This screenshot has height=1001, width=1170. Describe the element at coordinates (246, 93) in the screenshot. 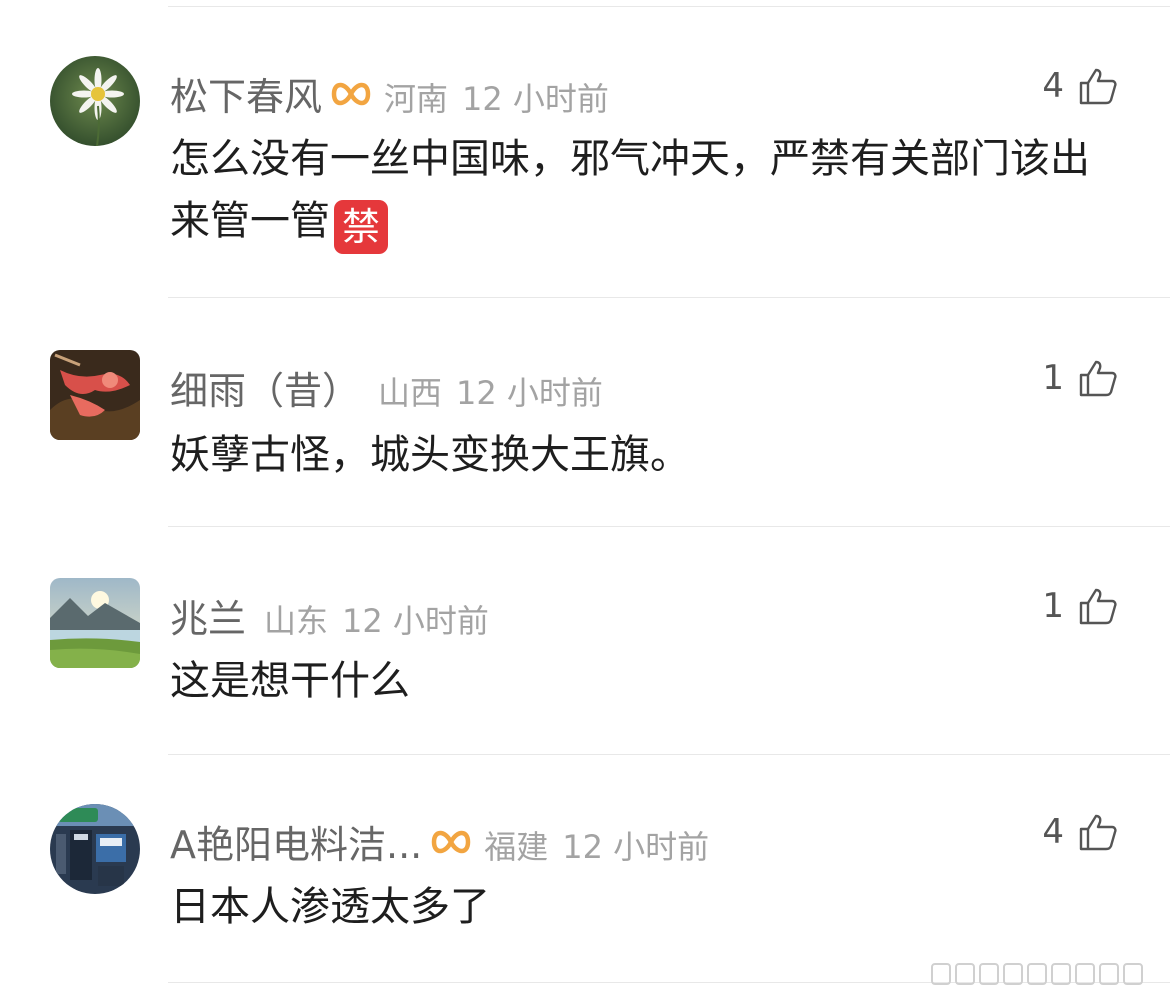

I see `username: 松下春风` at that location.